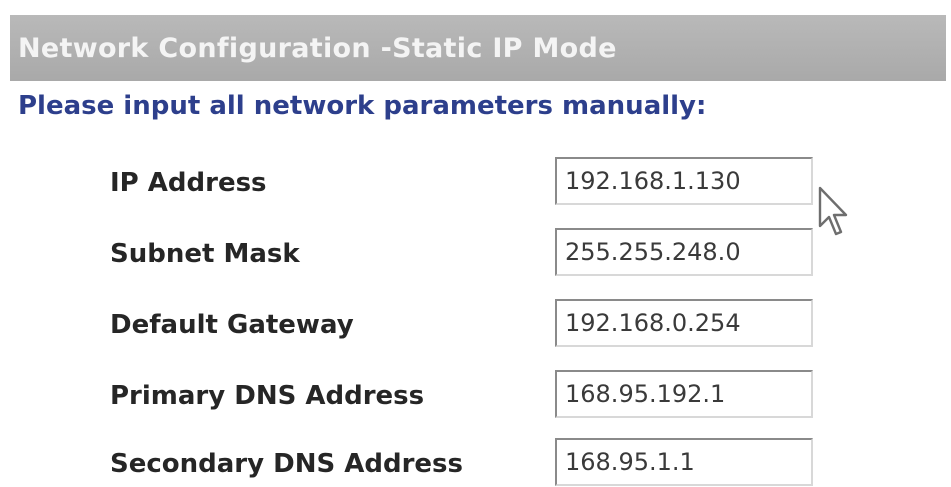  I want to click on default-gateway-label: Default Gateway, so click(232, 325).